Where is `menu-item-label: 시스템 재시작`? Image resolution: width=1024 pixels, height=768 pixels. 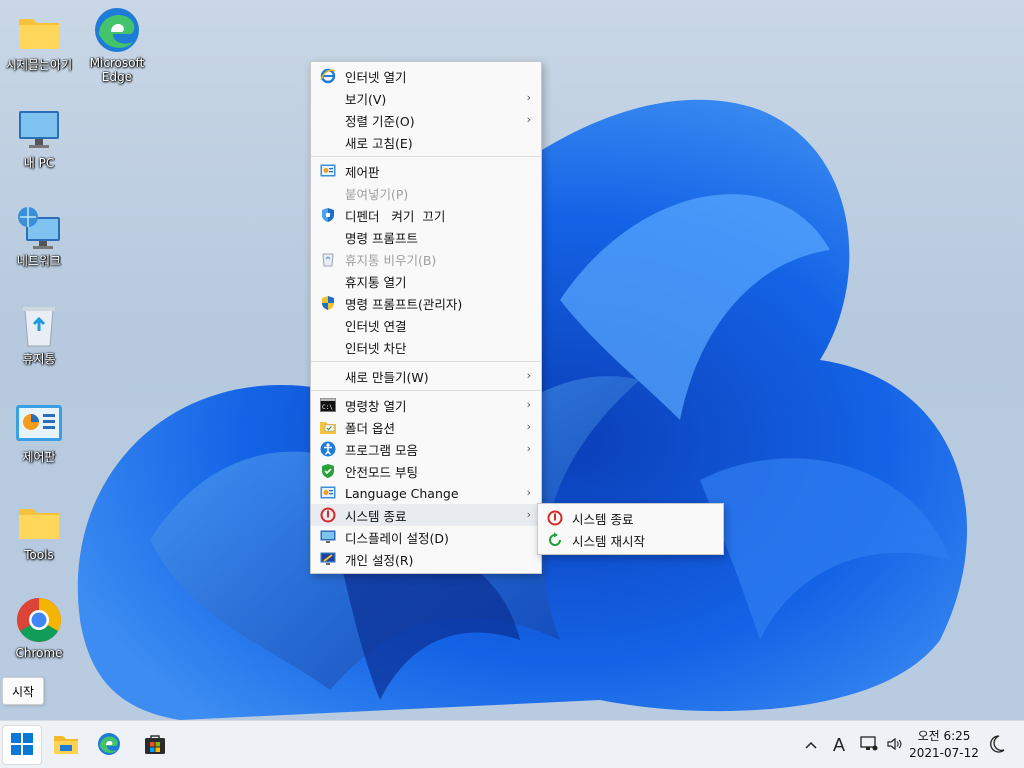
menu-item-label: 시스템 재시작 is located at coordinates (608, 541).